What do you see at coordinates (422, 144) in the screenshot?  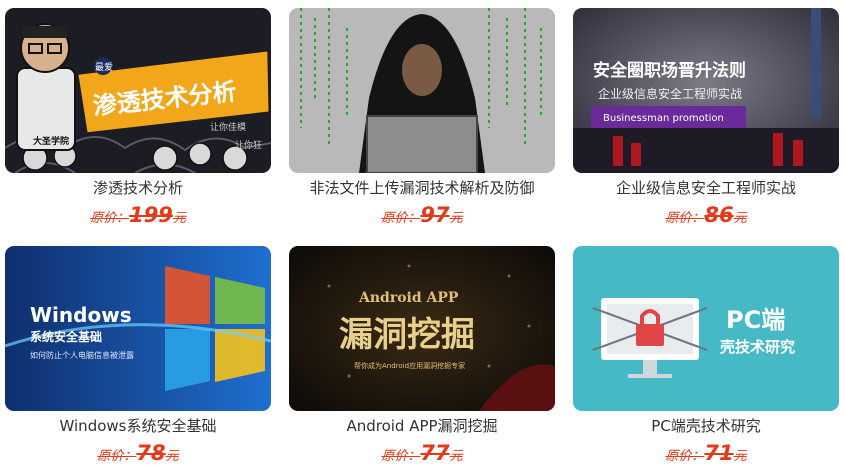 I see `laptop-icon` at bounding box center [422, 144].